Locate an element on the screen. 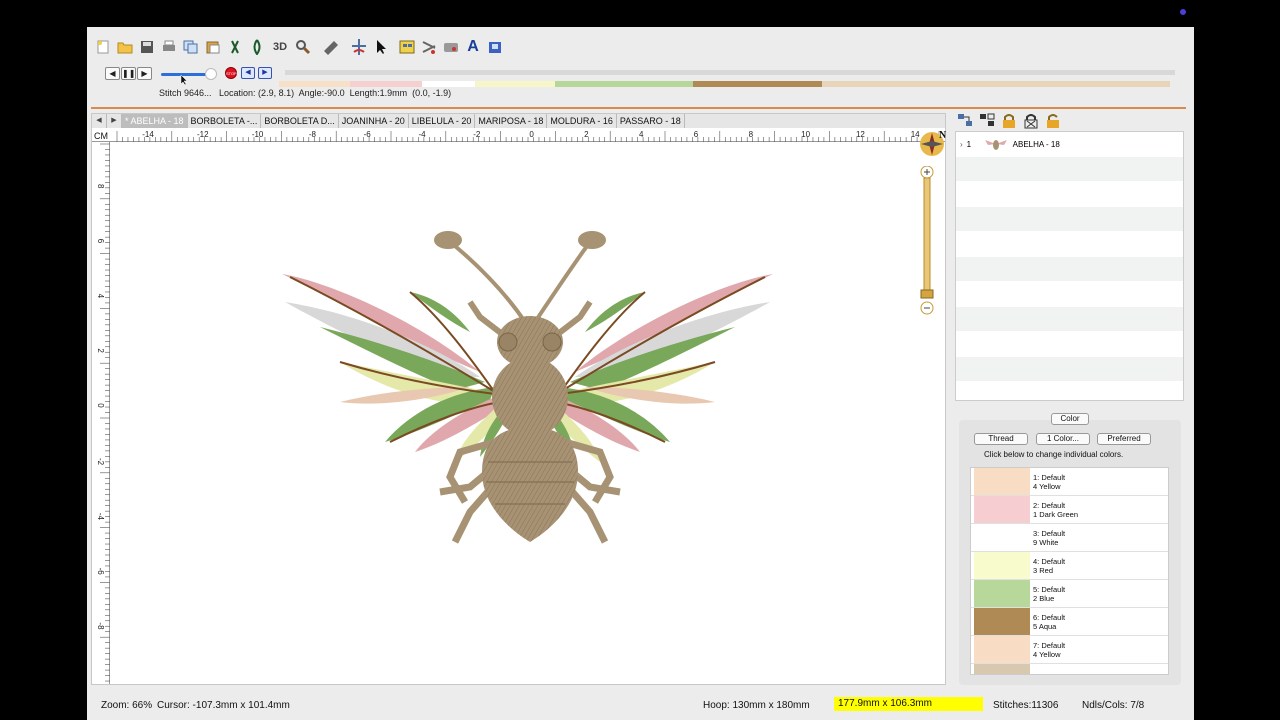 The width and height of the screenshot is (1280, 720). compass-icon: N is located at coordinates (933, 143).